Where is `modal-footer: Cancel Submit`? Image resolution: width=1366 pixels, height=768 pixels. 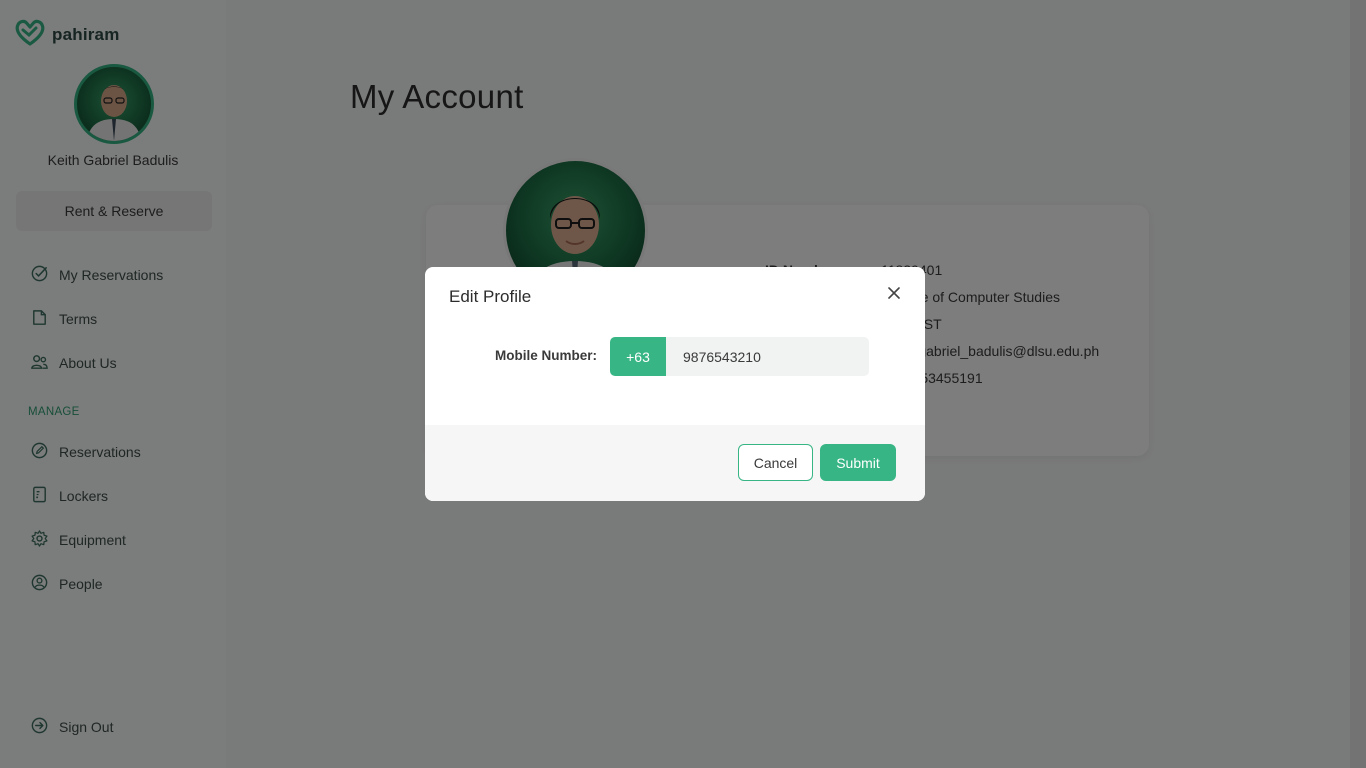
modal-footer: Cancel Submit is located at coordinates (675, 463).